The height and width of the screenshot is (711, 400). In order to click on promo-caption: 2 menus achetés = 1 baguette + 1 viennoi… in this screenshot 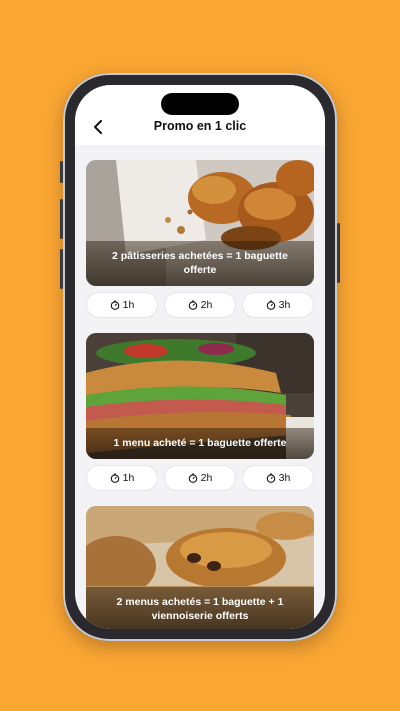, I will do `click(200, 608)`.